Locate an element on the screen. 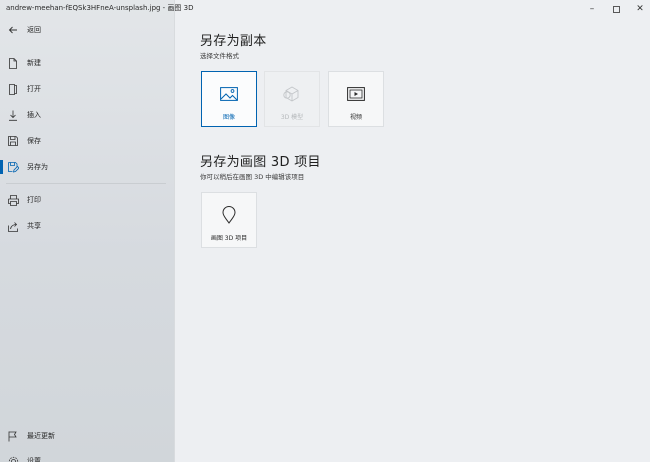 This screenshot has width=650, height=462. 3d-model-icon is located at coordinates (292, 94).